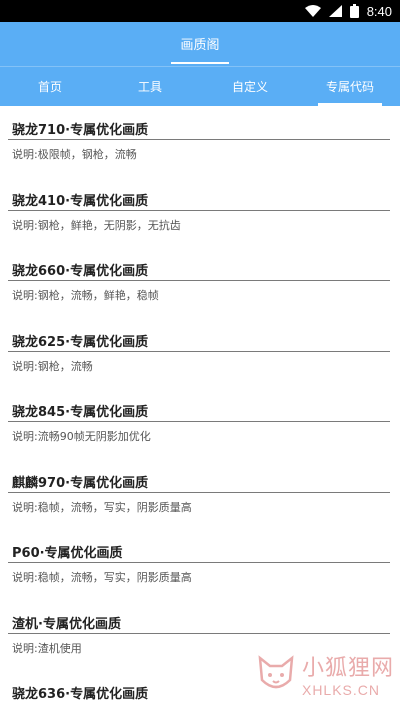 The width and height of the screenshot is (400, 710). What do you see at coordinates (335, 11) in the screenshot?
I see `signal-icon` at bounding box center [335, 11].